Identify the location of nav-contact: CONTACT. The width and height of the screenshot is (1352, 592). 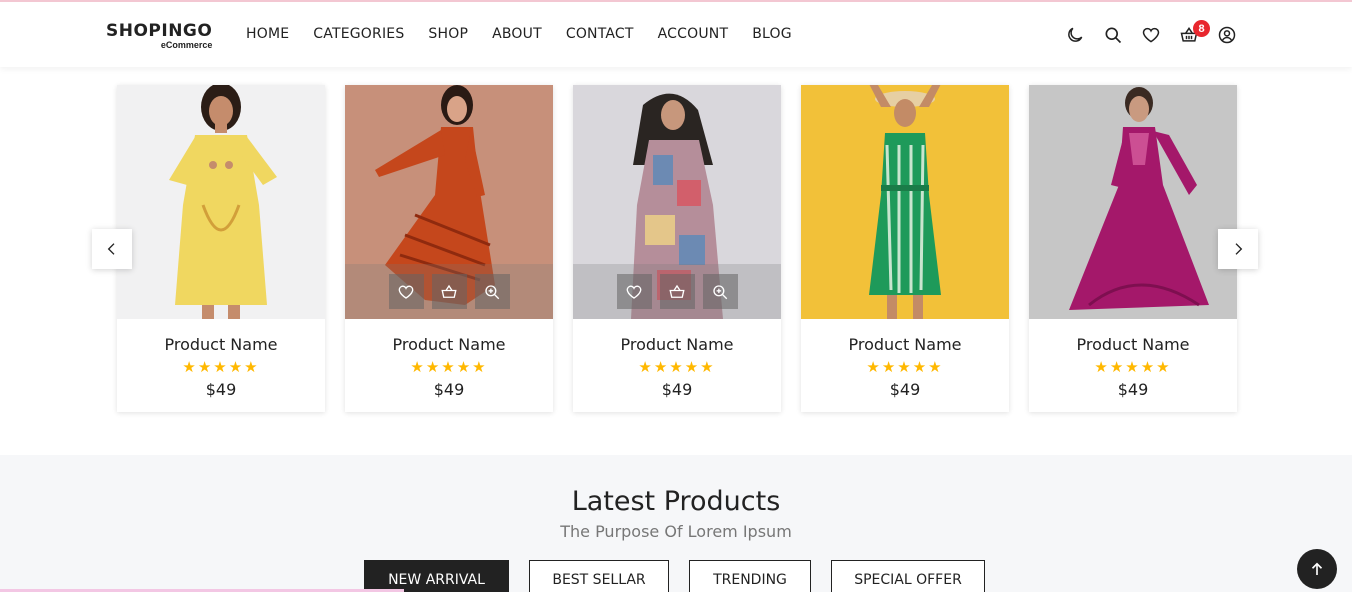
(600, 34).